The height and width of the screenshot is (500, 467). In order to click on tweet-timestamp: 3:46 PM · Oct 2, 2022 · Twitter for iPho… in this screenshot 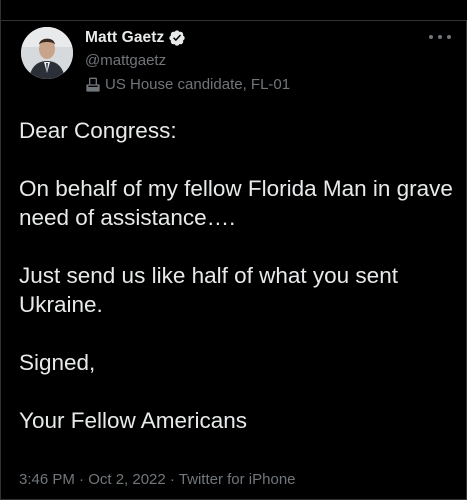, I will do `click(157, 479)`.